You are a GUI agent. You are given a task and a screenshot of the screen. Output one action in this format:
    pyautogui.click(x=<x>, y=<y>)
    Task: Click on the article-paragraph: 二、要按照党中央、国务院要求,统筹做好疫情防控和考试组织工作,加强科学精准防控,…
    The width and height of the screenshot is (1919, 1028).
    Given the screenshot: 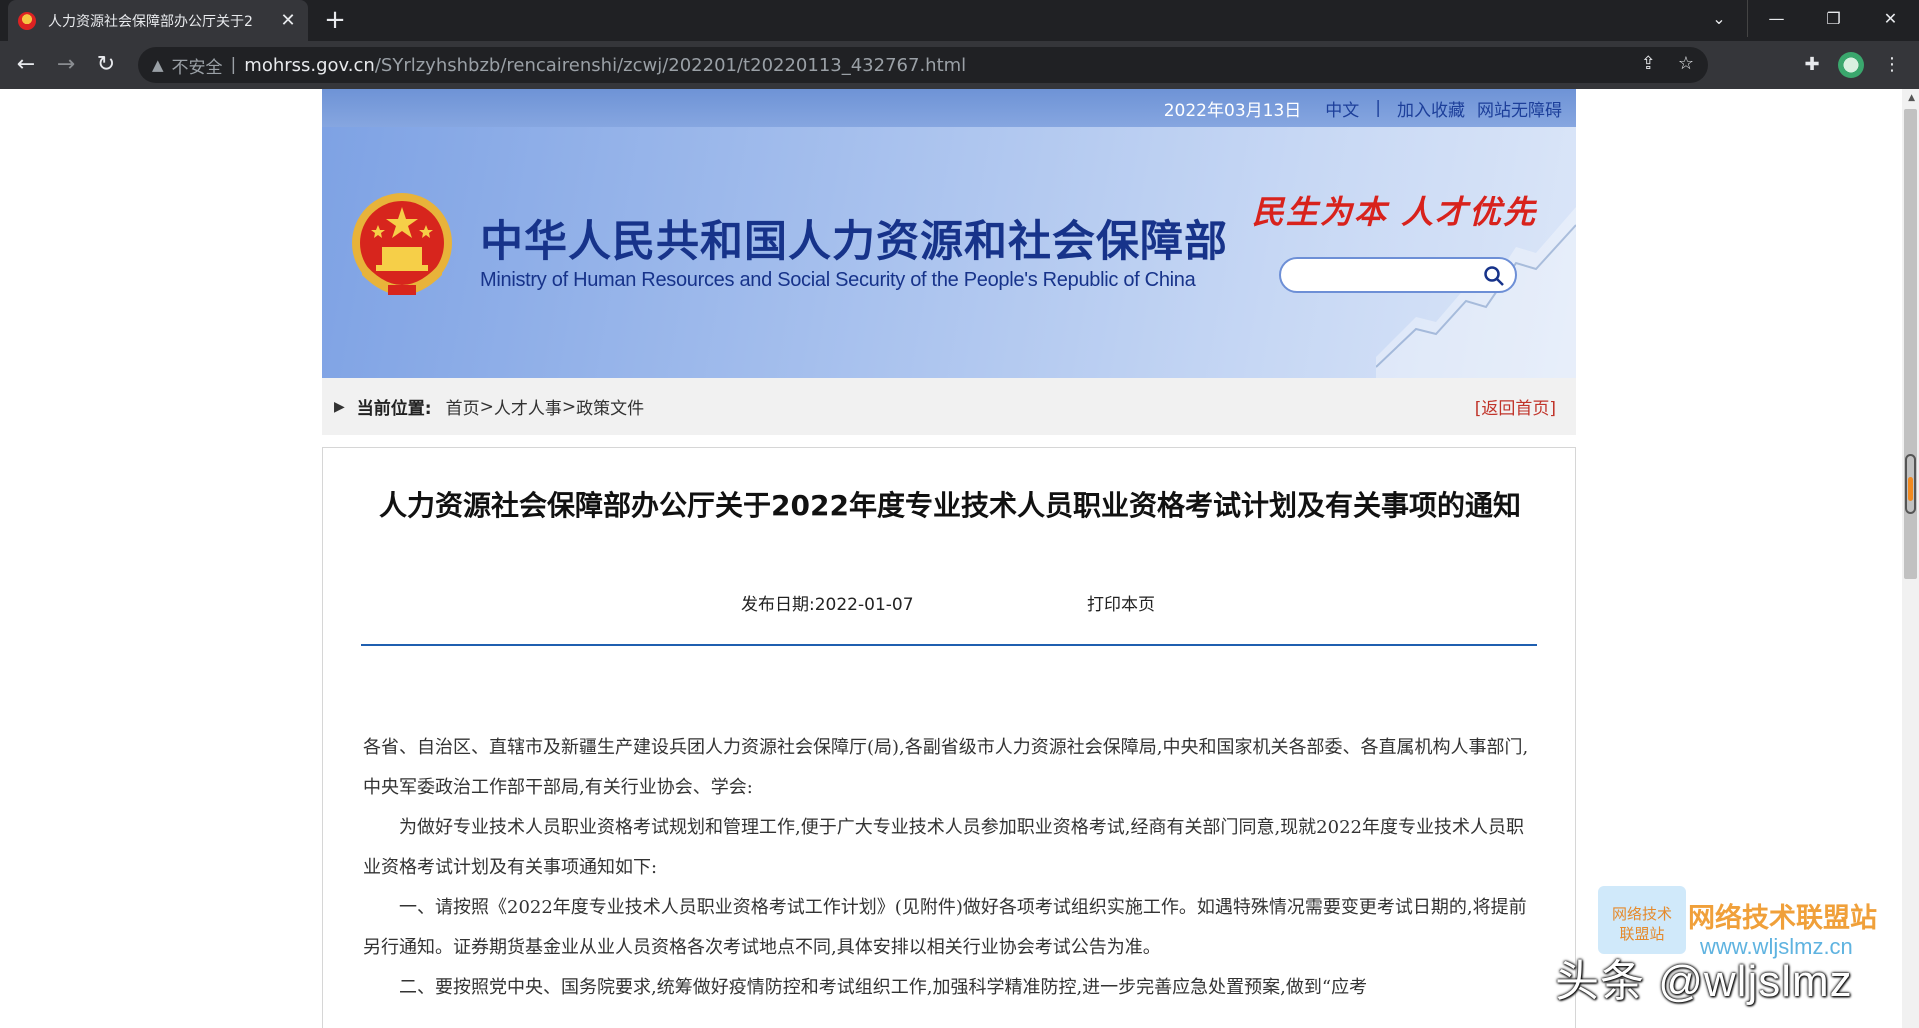 What is the action you would take?
    pyautogui.click(x=883, y=987)
    